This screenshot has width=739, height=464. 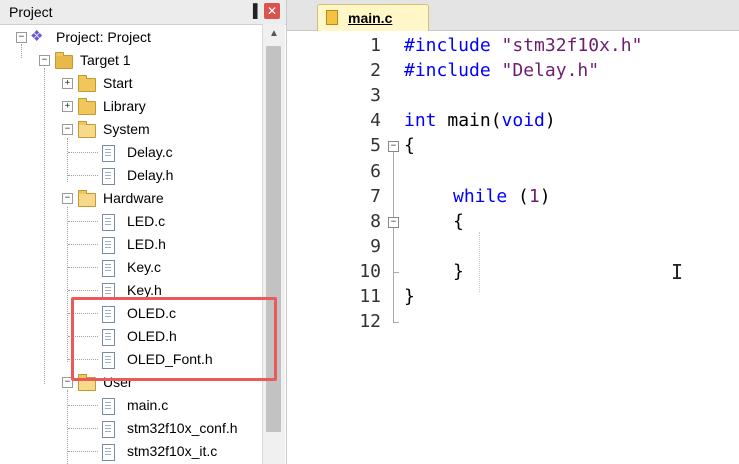 What do you see at coordinates (133, 198) in the screenshot?
I see `tree-node-label: Hardware` at bounding box center [133, 198].